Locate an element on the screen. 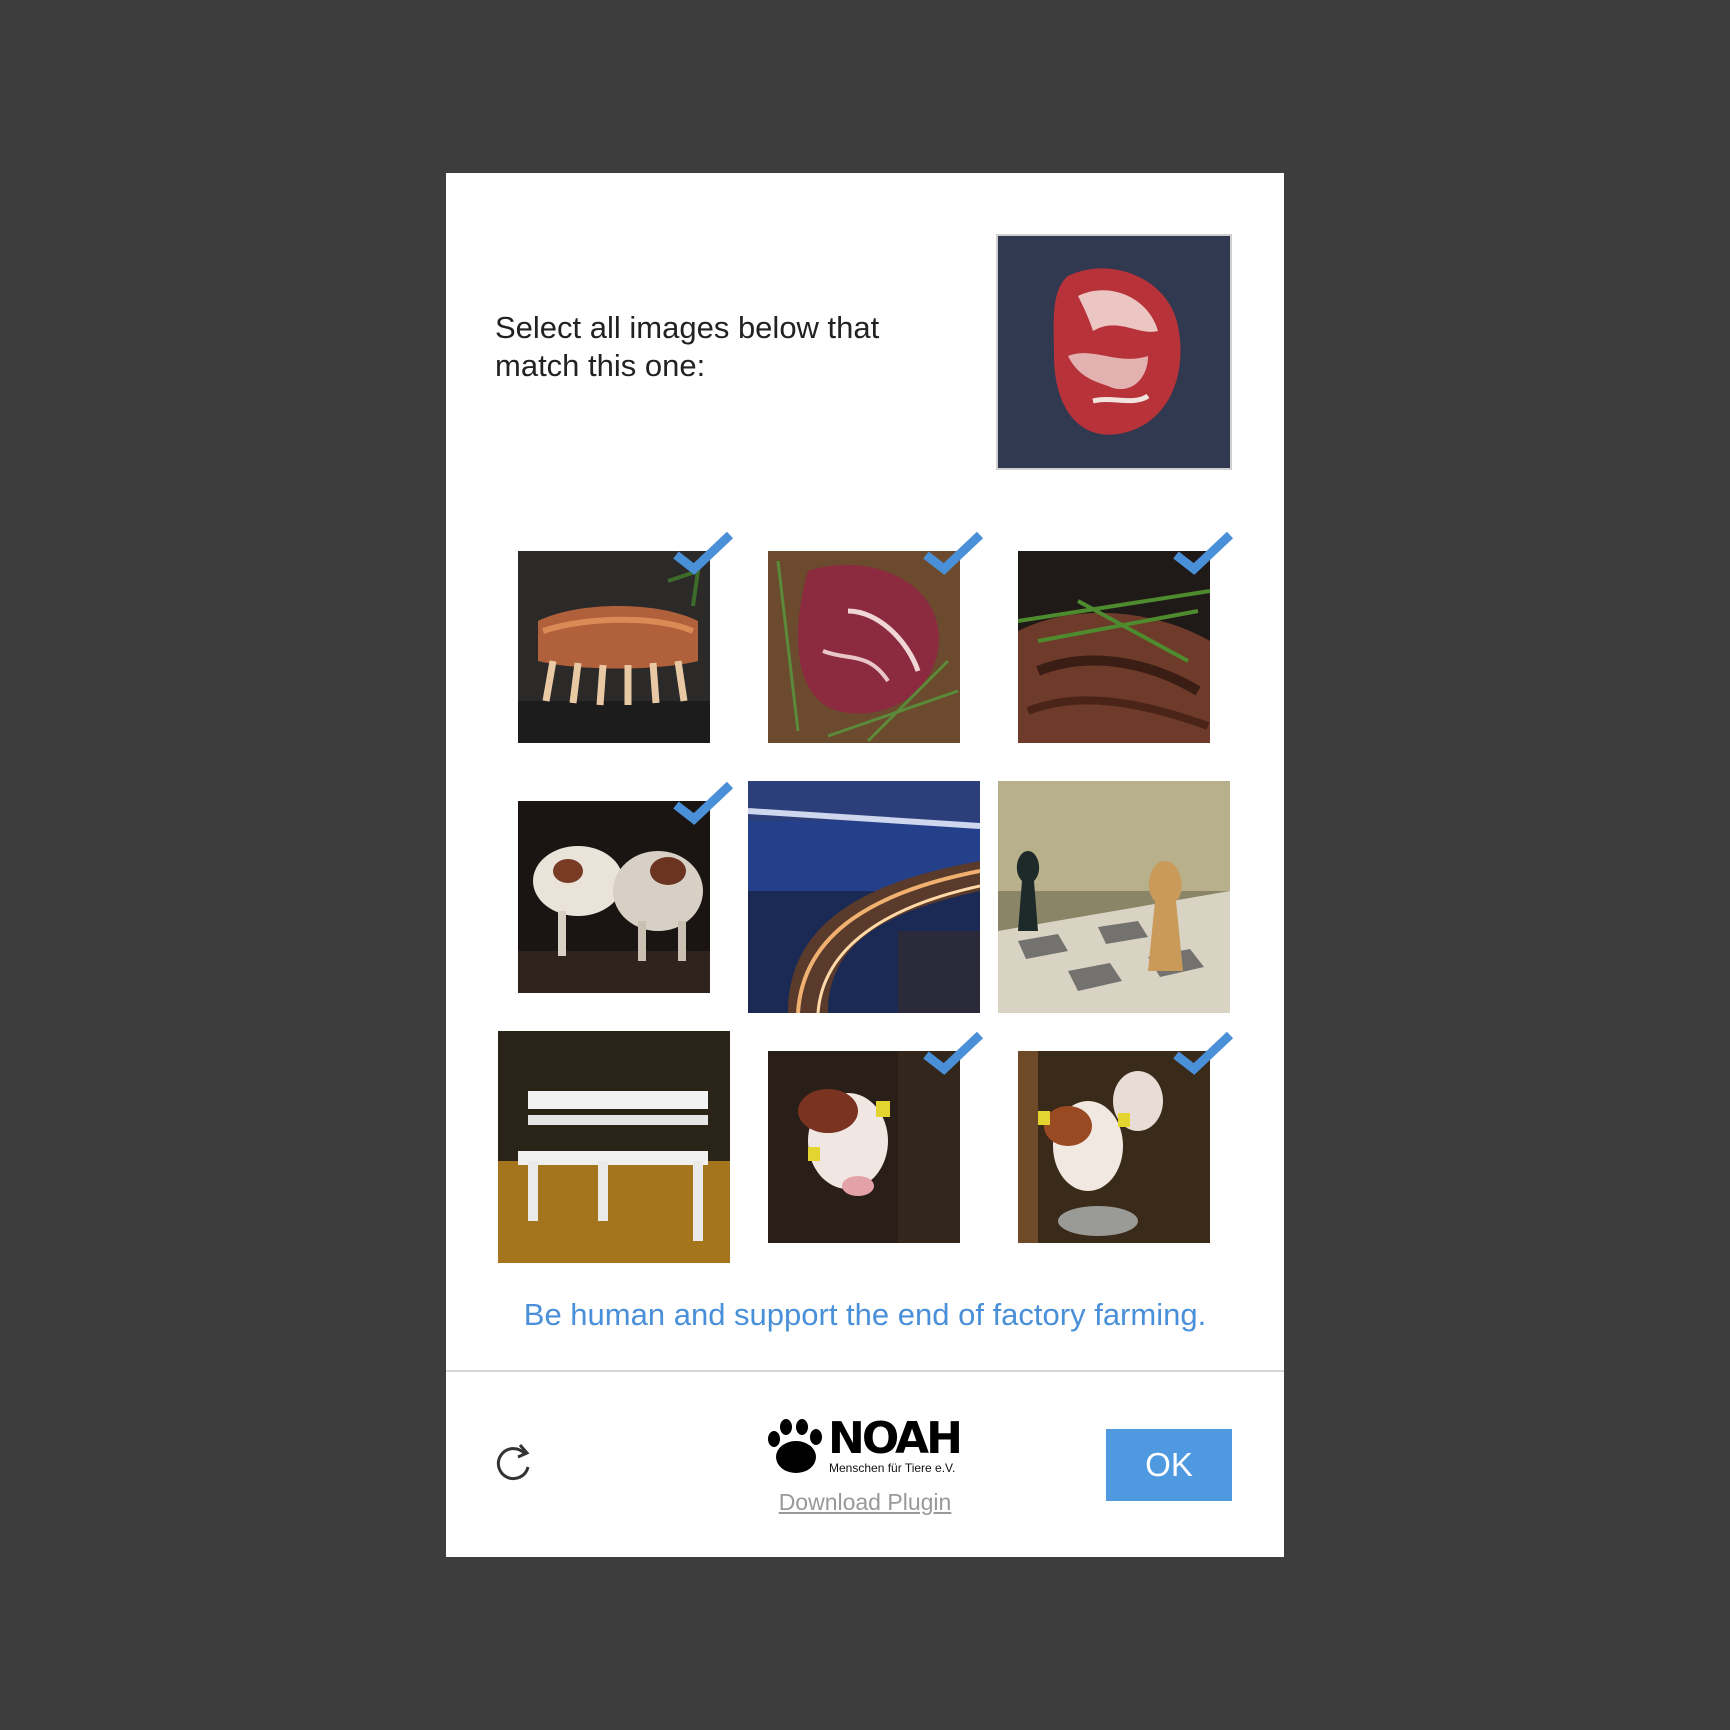  ok-button: OK is located at coordinates (1169, 1465).